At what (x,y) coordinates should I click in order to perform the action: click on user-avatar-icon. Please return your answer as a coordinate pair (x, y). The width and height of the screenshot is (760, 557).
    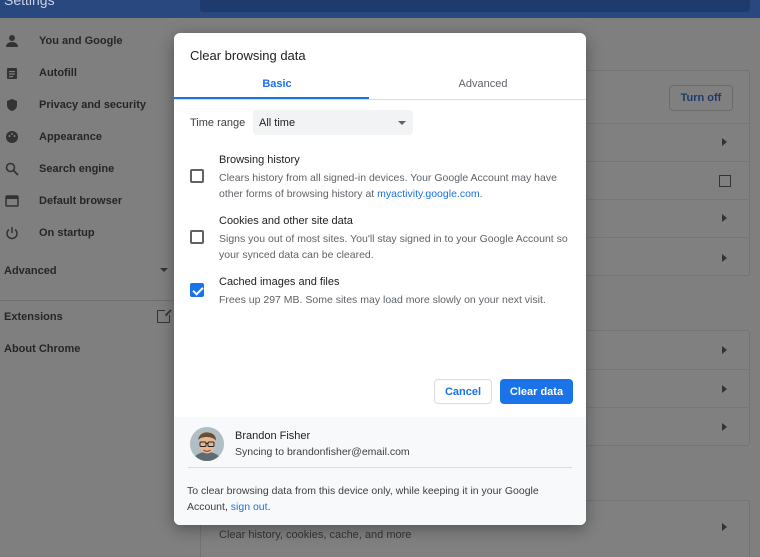
    Looking at the image, I should click on (207, 444).